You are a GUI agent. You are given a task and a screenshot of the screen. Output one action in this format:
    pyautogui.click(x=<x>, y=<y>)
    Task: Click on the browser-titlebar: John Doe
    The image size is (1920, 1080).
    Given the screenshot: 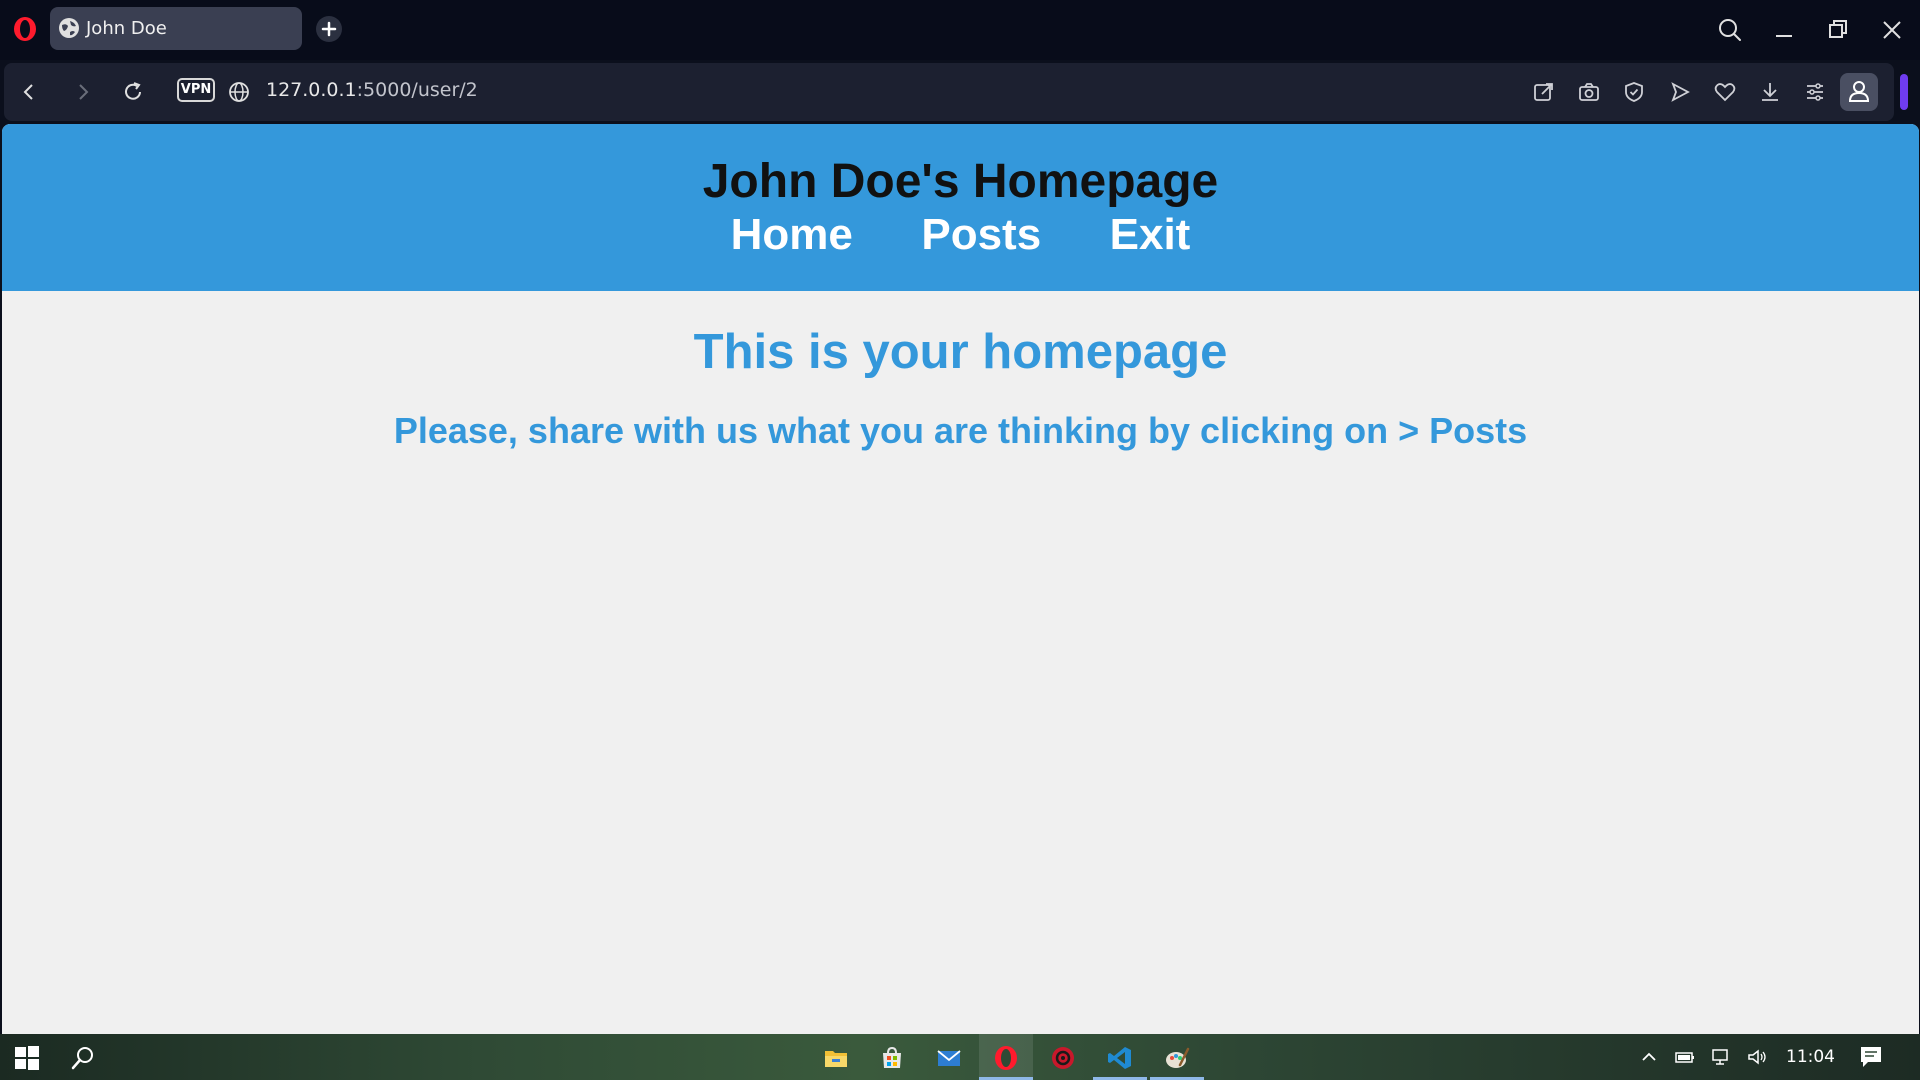 What is the action you would take?
    pyautogui.click(x=960, y=30)
    